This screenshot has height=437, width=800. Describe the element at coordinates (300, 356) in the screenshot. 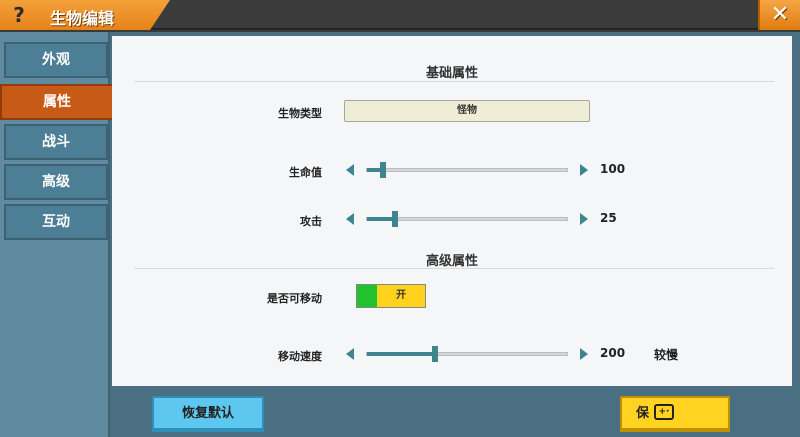

I see `move-speed-label: 移动速度` at that location.